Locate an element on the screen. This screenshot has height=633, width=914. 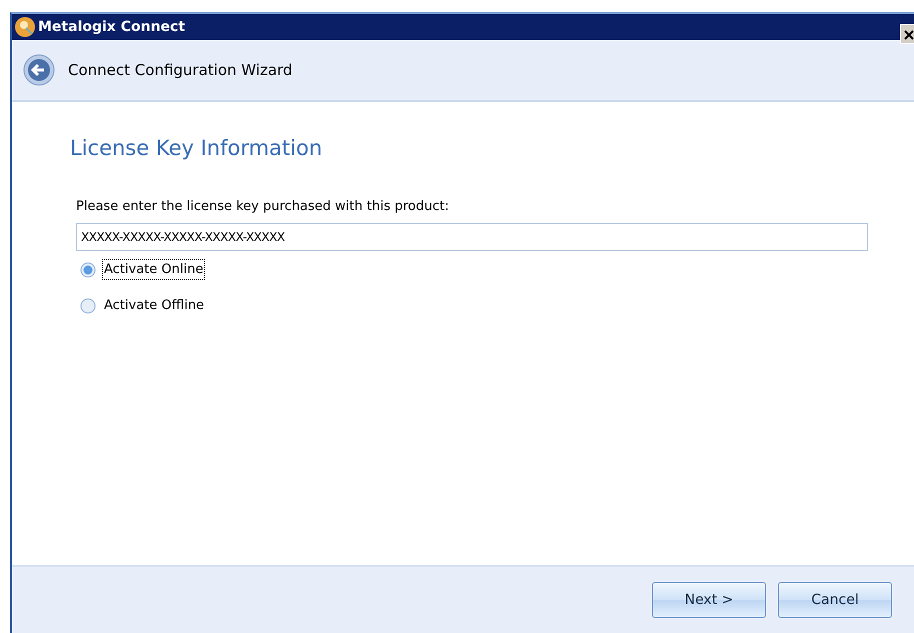
close-icon is located at coordinates (908, 34).